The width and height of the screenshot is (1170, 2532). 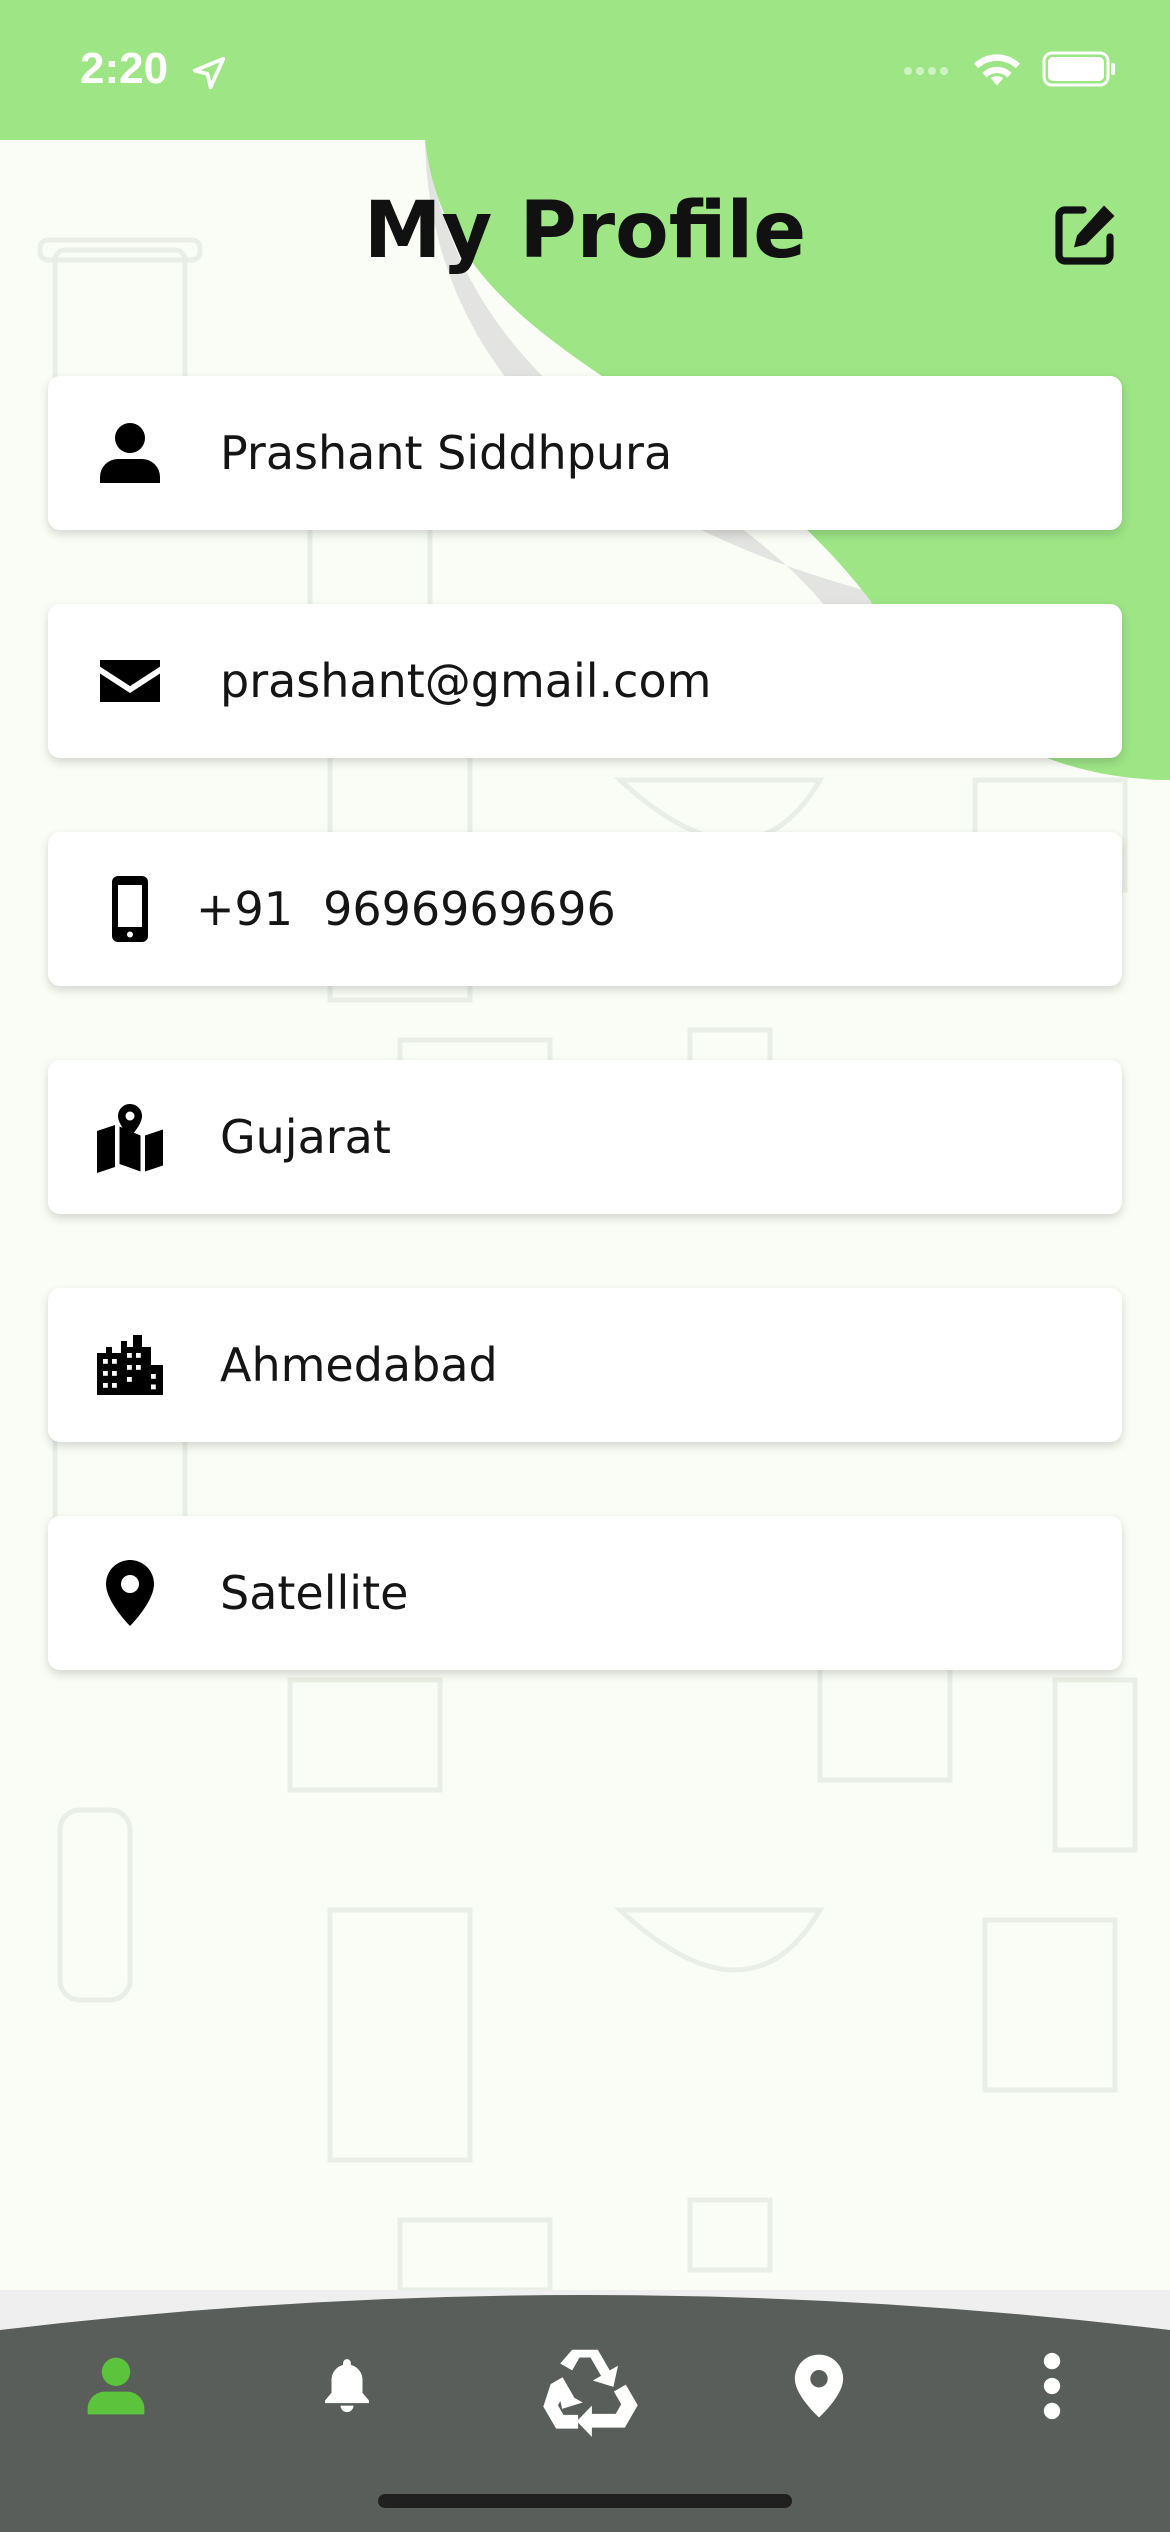 I want to click on home-indicator, so click(x=585, y=2501).